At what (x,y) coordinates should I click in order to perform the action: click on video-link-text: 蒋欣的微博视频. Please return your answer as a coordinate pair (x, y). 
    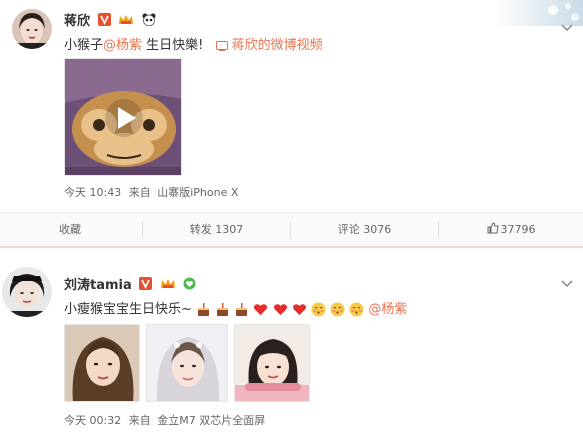
    Looking at the image, I should click on (277, 45).